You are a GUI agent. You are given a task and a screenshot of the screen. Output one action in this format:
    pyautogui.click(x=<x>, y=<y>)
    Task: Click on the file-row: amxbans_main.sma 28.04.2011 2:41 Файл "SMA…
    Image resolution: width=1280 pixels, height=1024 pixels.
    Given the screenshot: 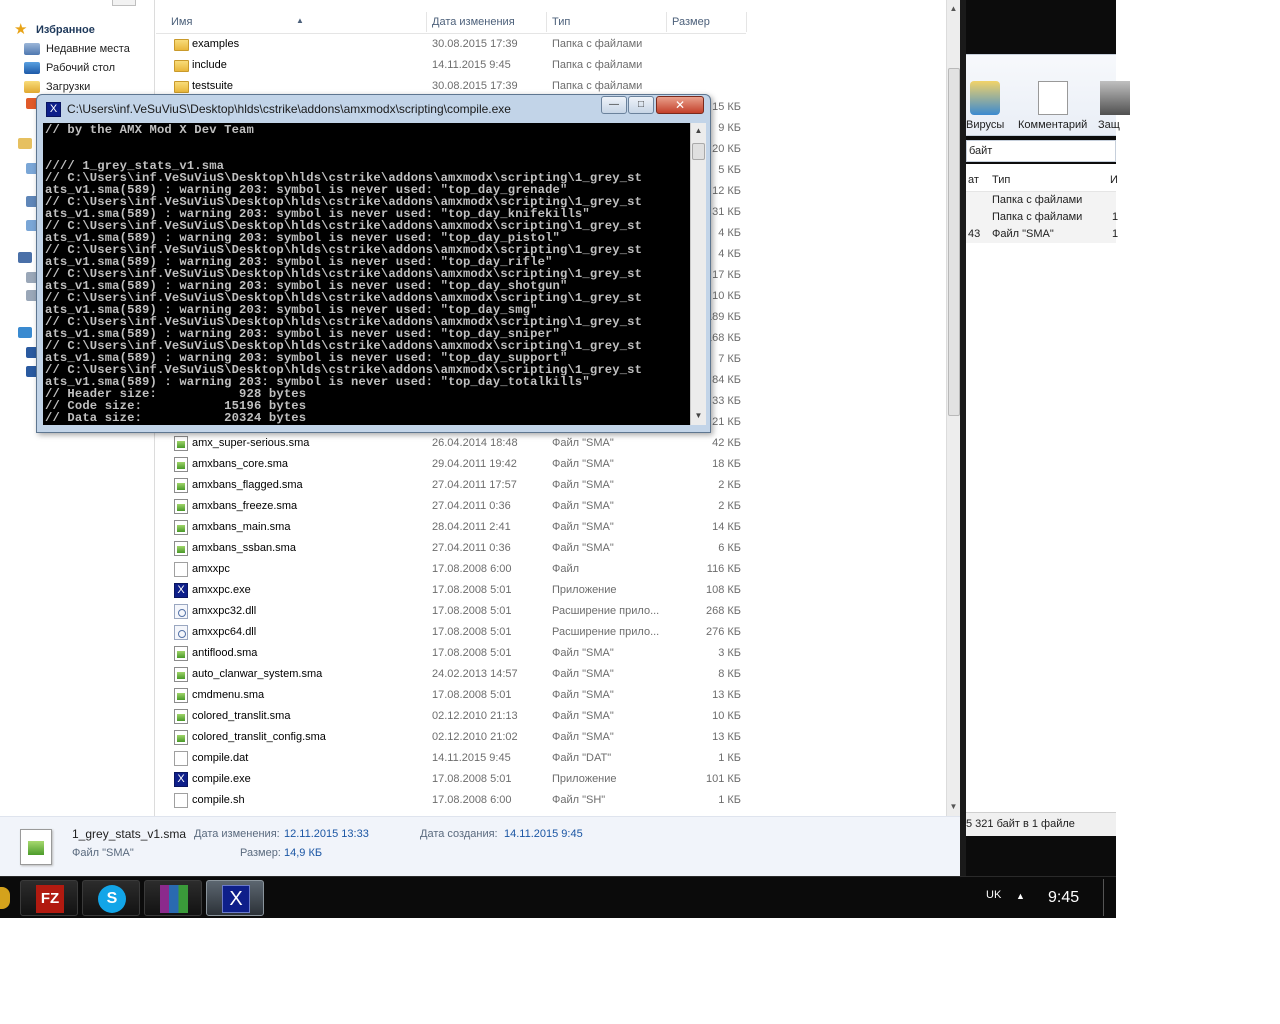 What is the action you would take?
    pyautogui.click(x=456, y=527)
    